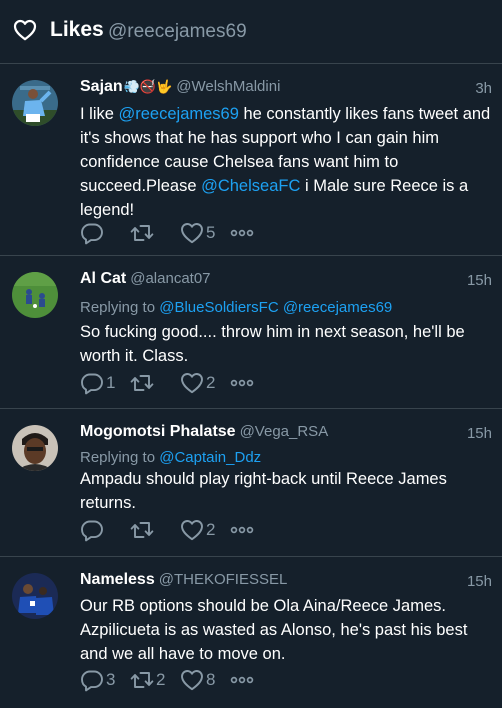  I want to click on tweet-actions: 2, so click(174, 530).